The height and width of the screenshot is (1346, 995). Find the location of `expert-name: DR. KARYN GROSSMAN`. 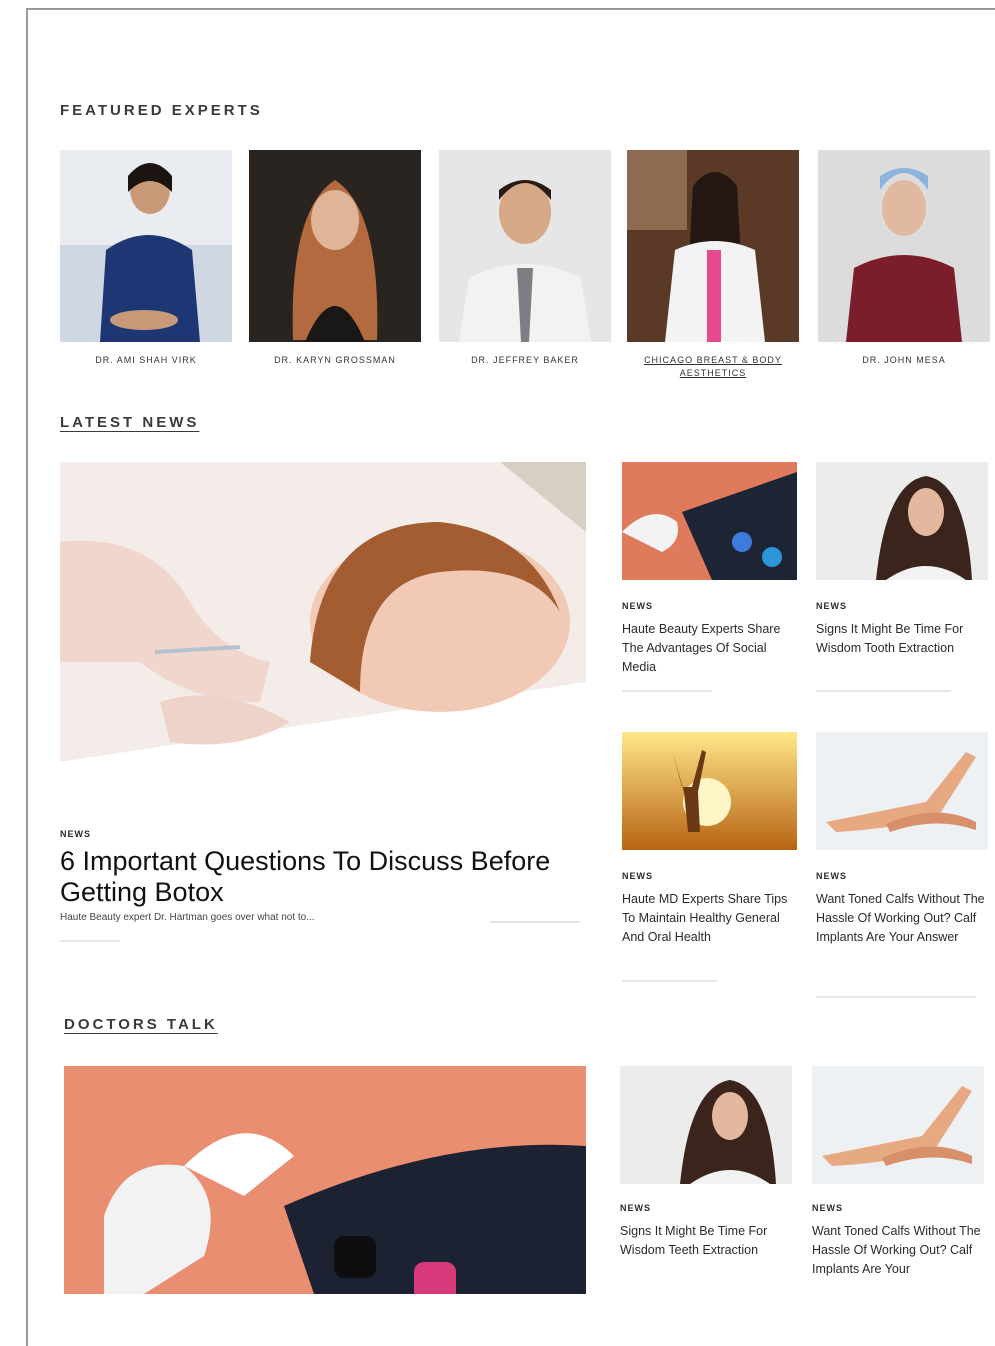

expert-name: DR. KARYN GROSSMAN is located at coordinates (335, 360).